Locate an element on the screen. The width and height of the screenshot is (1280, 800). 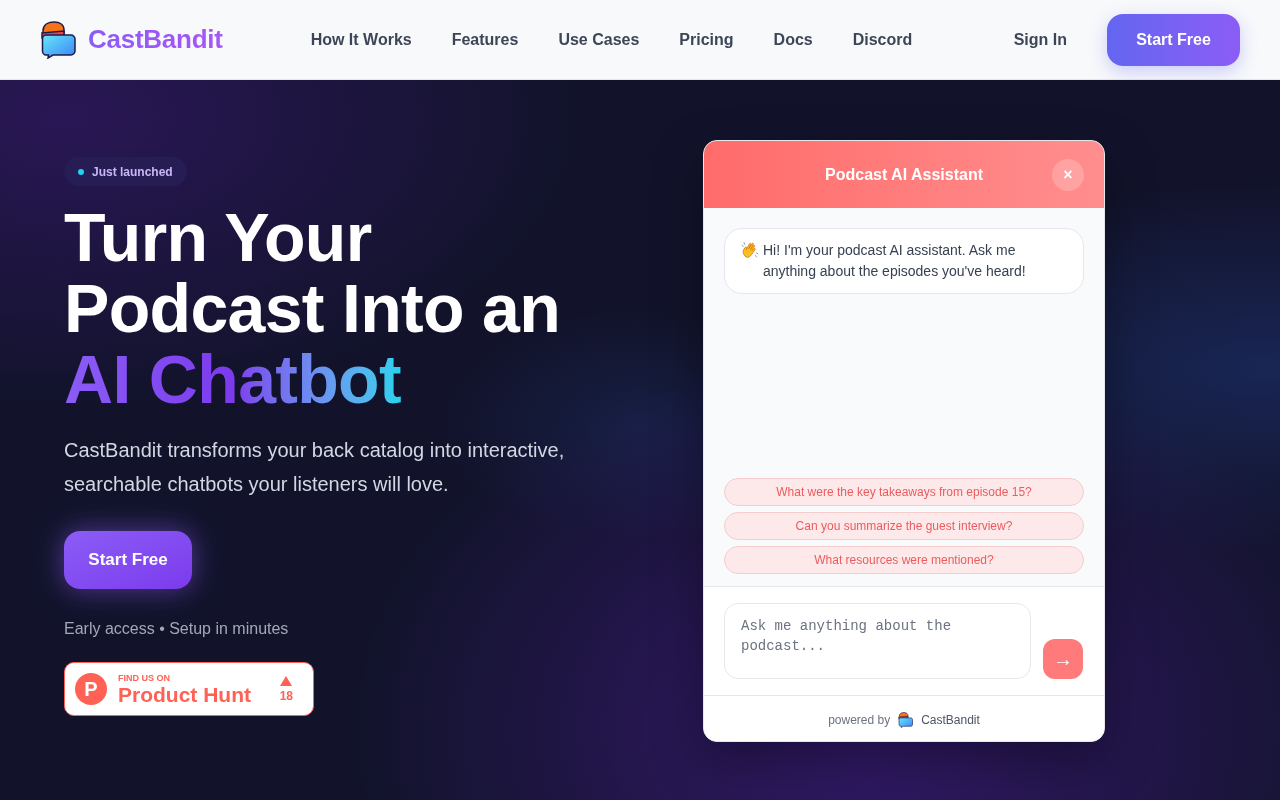
waving-hand-icon is located at coordinates (750, 250).